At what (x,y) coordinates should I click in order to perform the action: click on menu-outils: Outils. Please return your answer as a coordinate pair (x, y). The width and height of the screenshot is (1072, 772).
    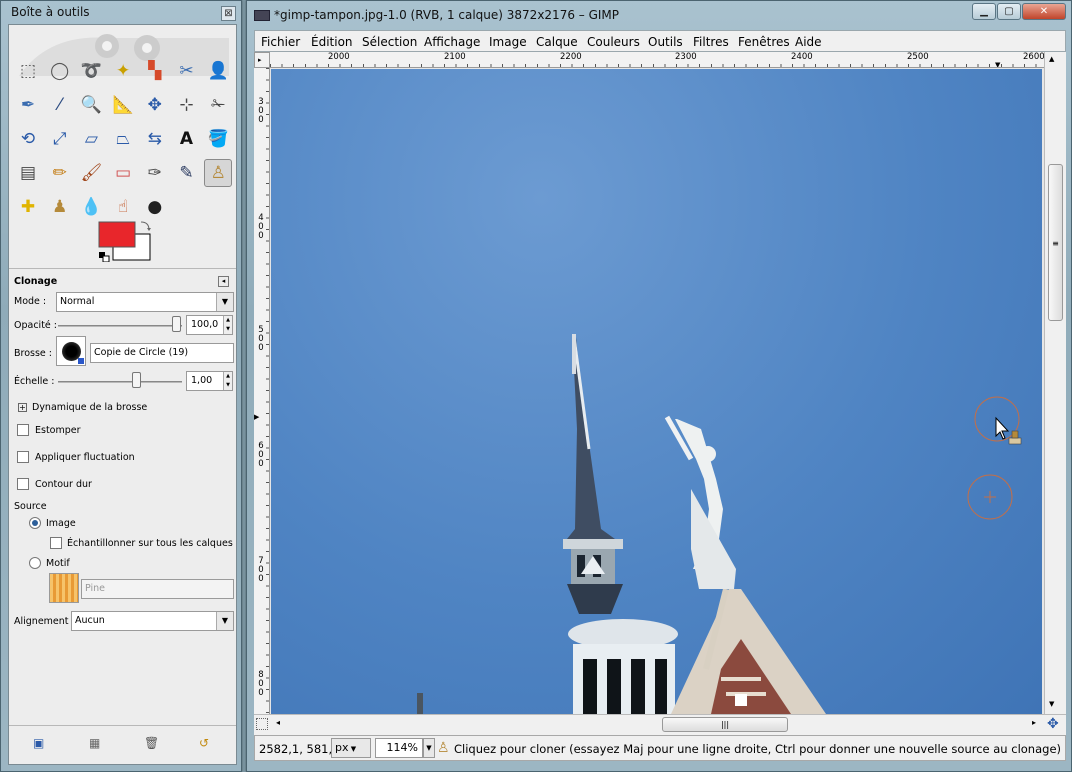
    Looking at the image, I should click on (665, 42).